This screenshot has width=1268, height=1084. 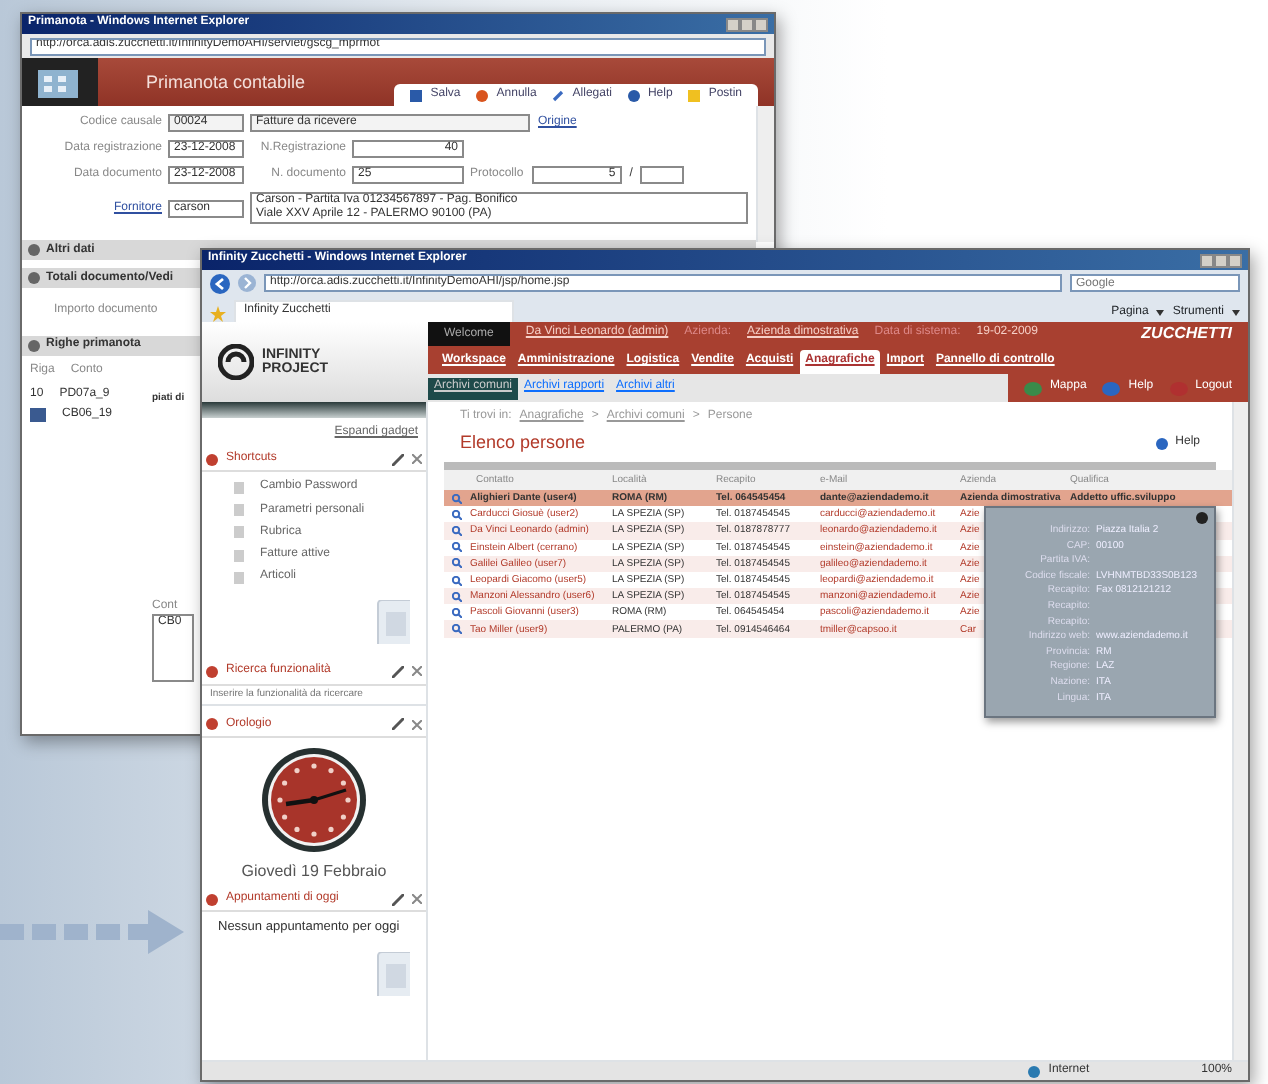 I want to click on date-text: Giovedì 19 Febbraio, so click(x=314, y=871).